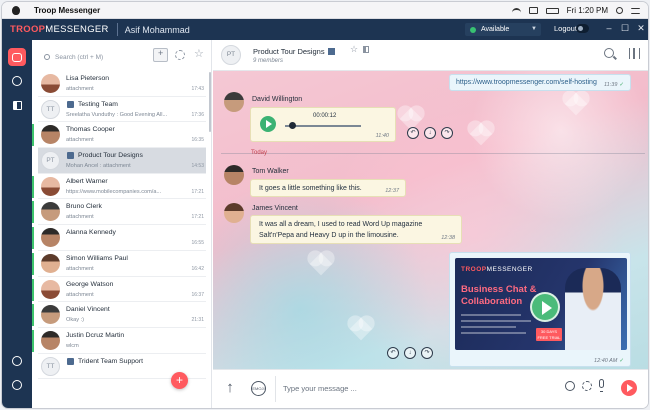  Describe the element at coordinates (565, 28) in the screenshot. I see `logout-button: Logout` at that location.